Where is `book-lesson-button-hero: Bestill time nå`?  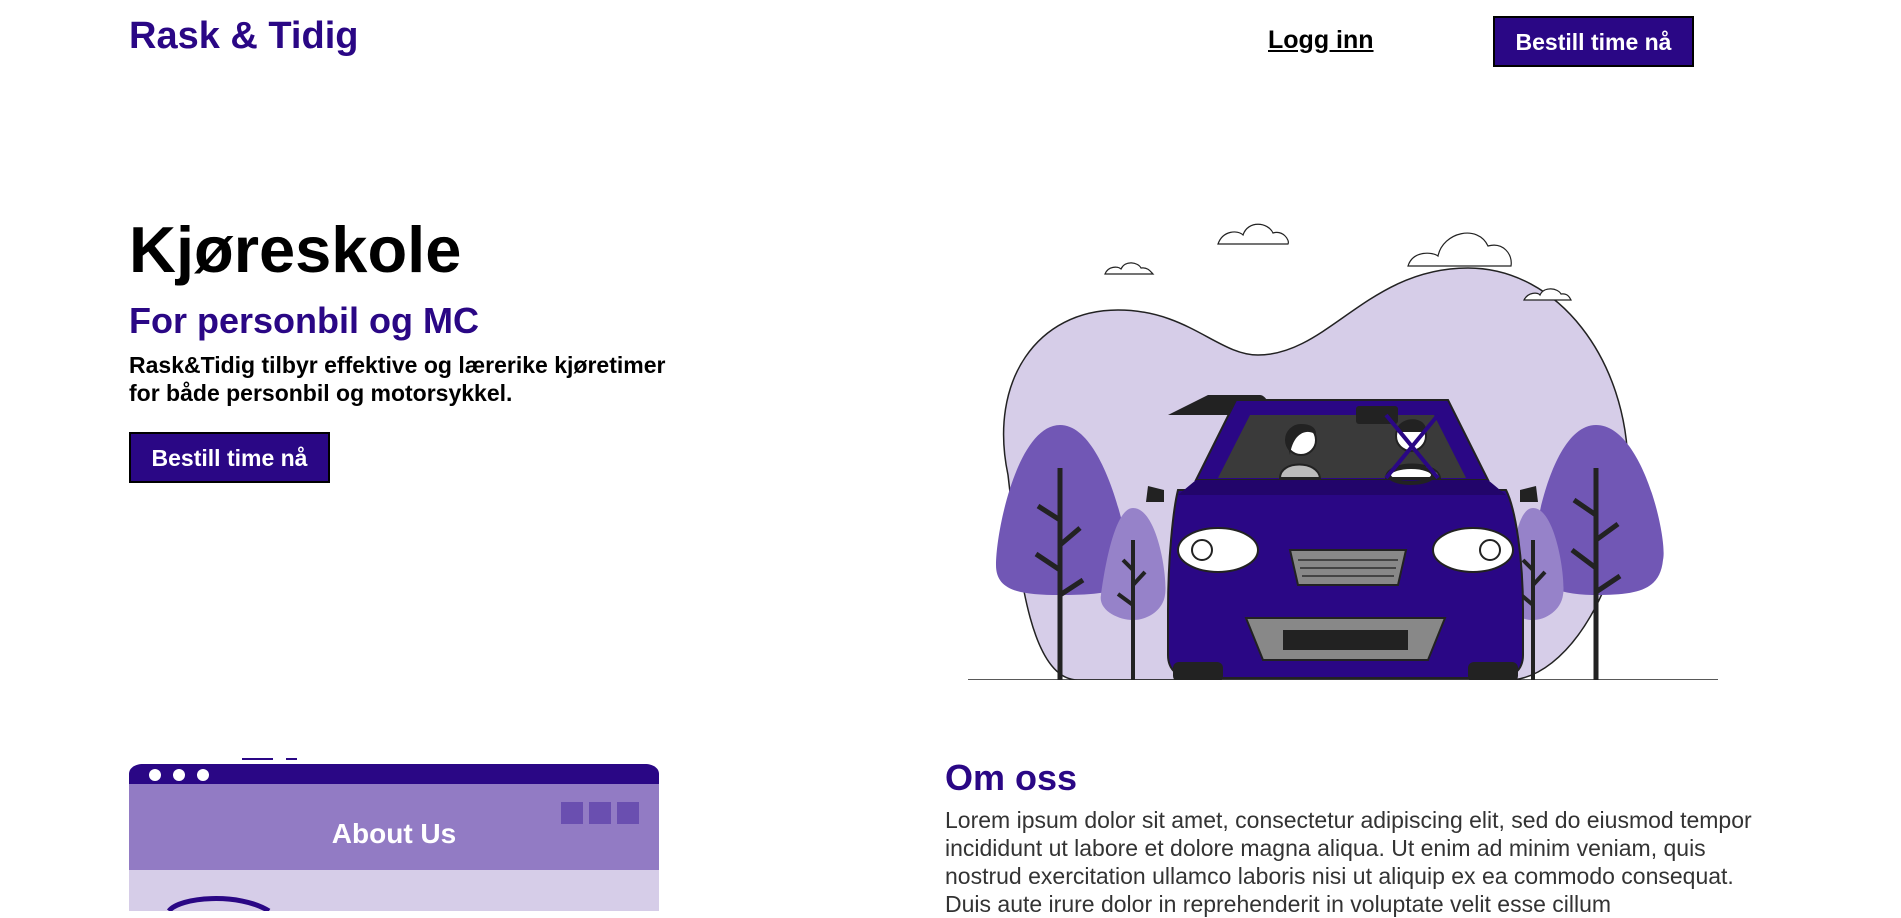
book-lesson-button-hero: Bestill time nå is located at coordinates (229, 457).